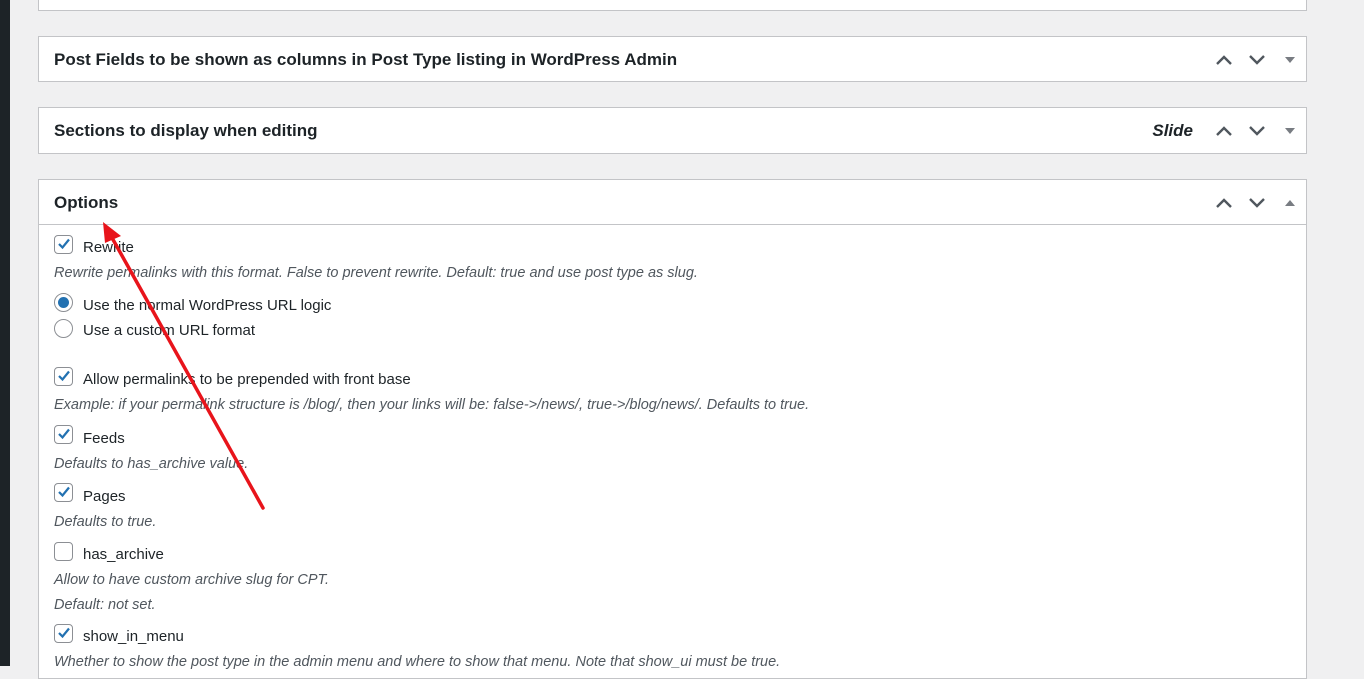 The width and height of the screenshot is (1364, 679). What do you see at coordinates (207, 305) in the screenshot?
I see `url-logic-normal-label: Use the normal WordPress URL logic` at bounding box center [207, 305].